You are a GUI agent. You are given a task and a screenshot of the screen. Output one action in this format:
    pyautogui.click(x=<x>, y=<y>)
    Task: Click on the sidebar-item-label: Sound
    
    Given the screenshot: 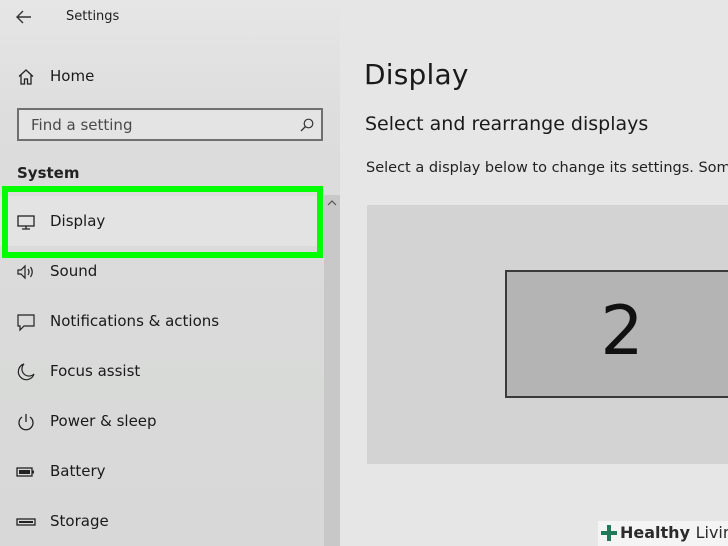 What is the action you would take?
    pyautogui.click(x=74, y=271)
    